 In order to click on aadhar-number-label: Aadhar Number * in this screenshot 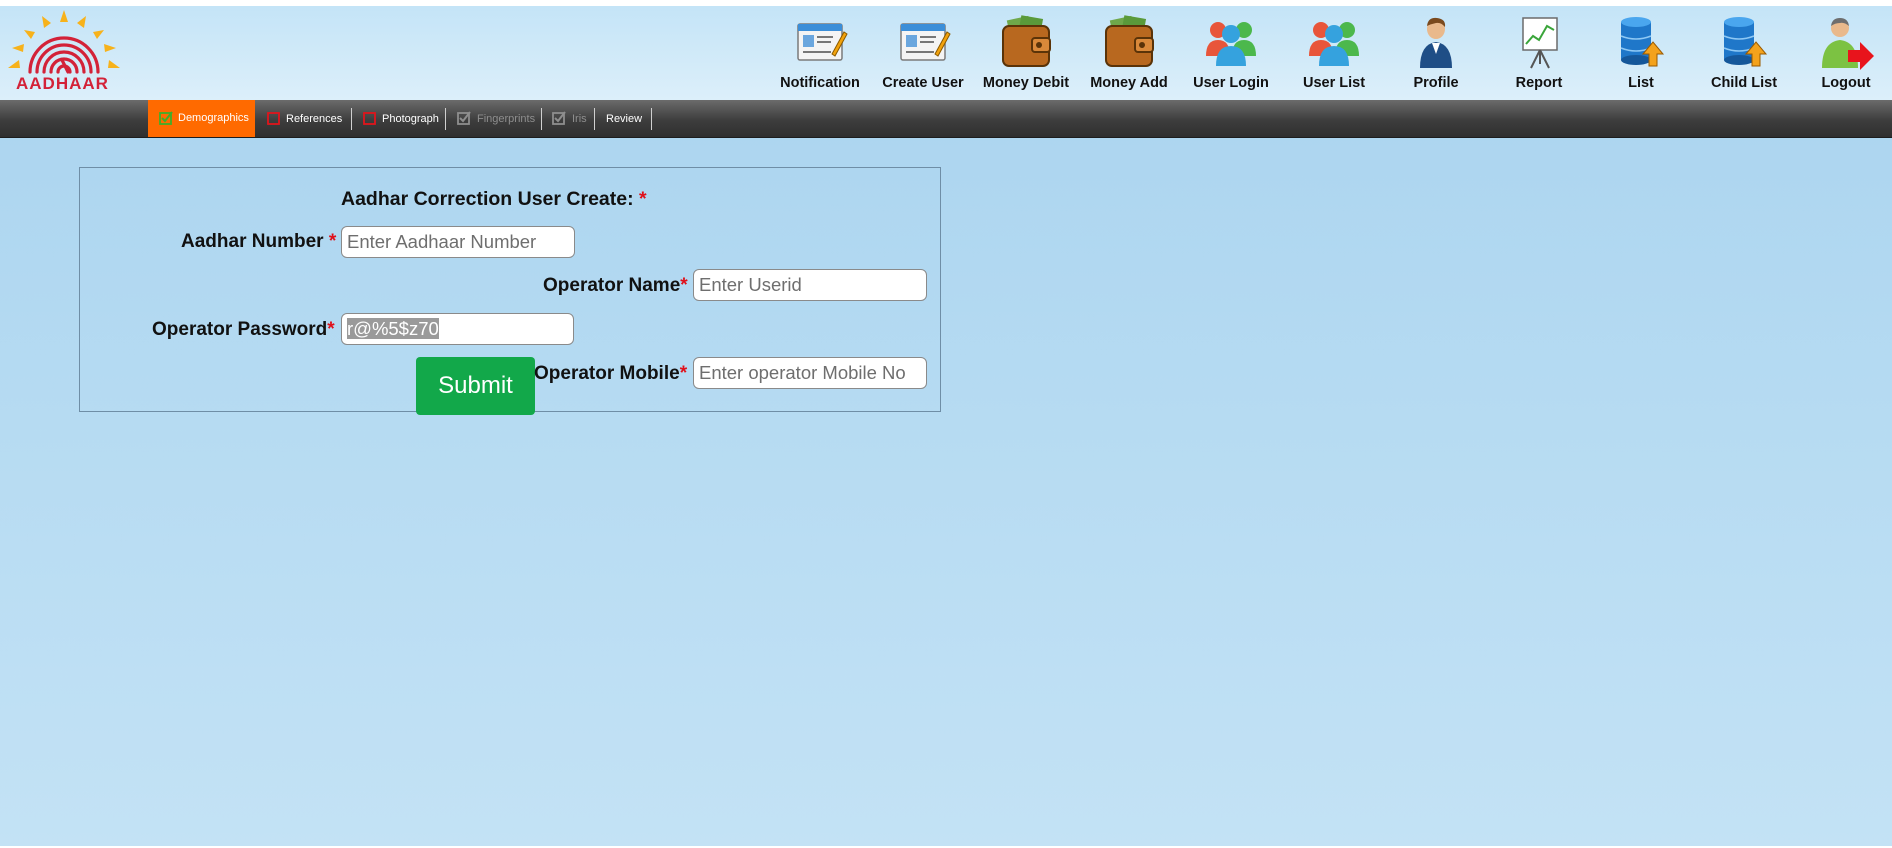, I will do `click(258, 242)`.